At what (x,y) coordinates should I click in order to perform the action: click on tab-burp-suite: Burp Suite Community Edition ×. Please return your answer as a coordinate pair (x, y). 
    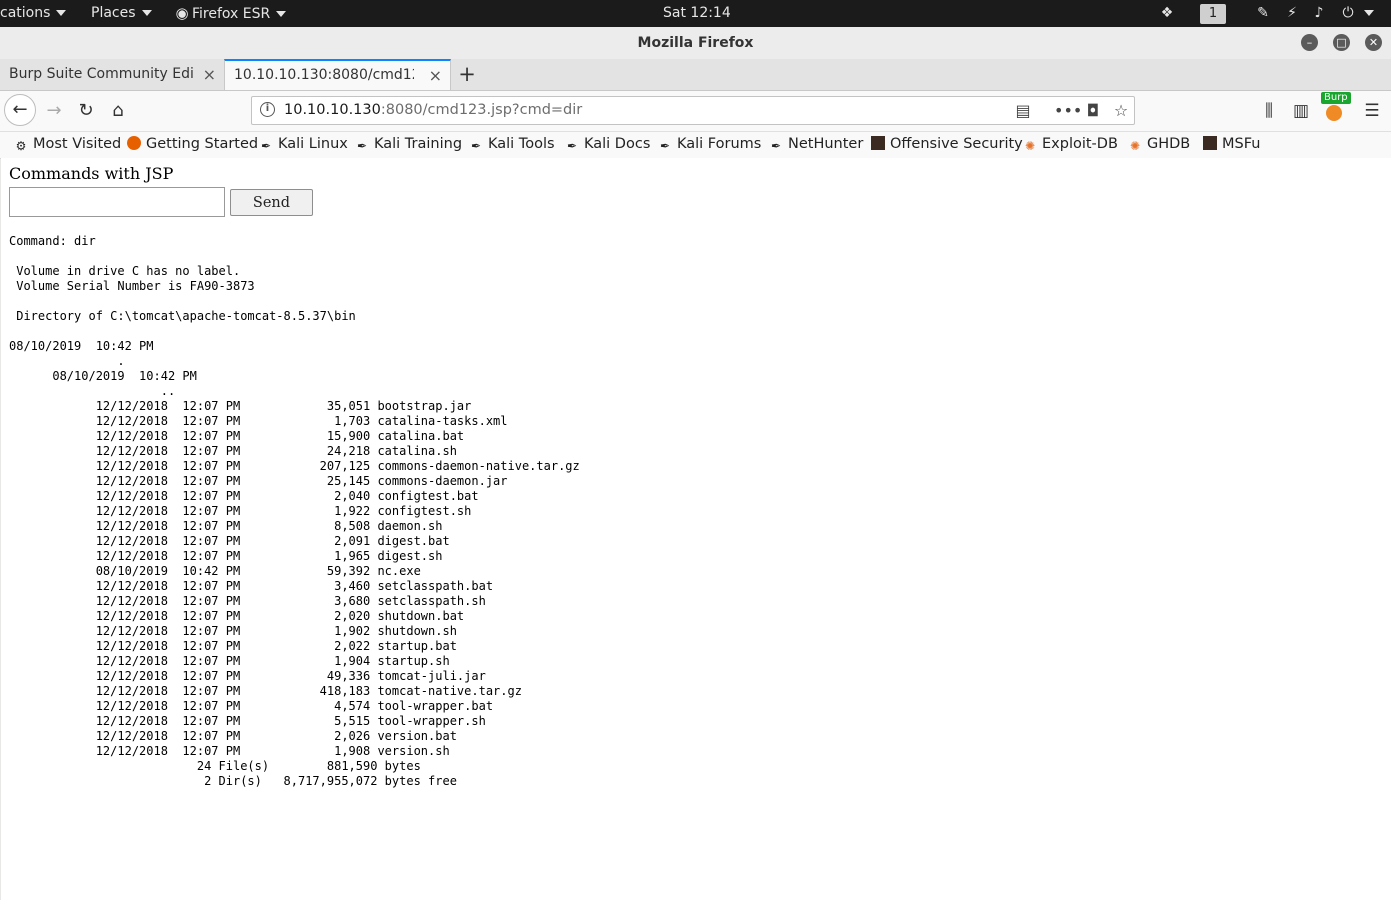
    Looking at the image, I should click on (112, 74).